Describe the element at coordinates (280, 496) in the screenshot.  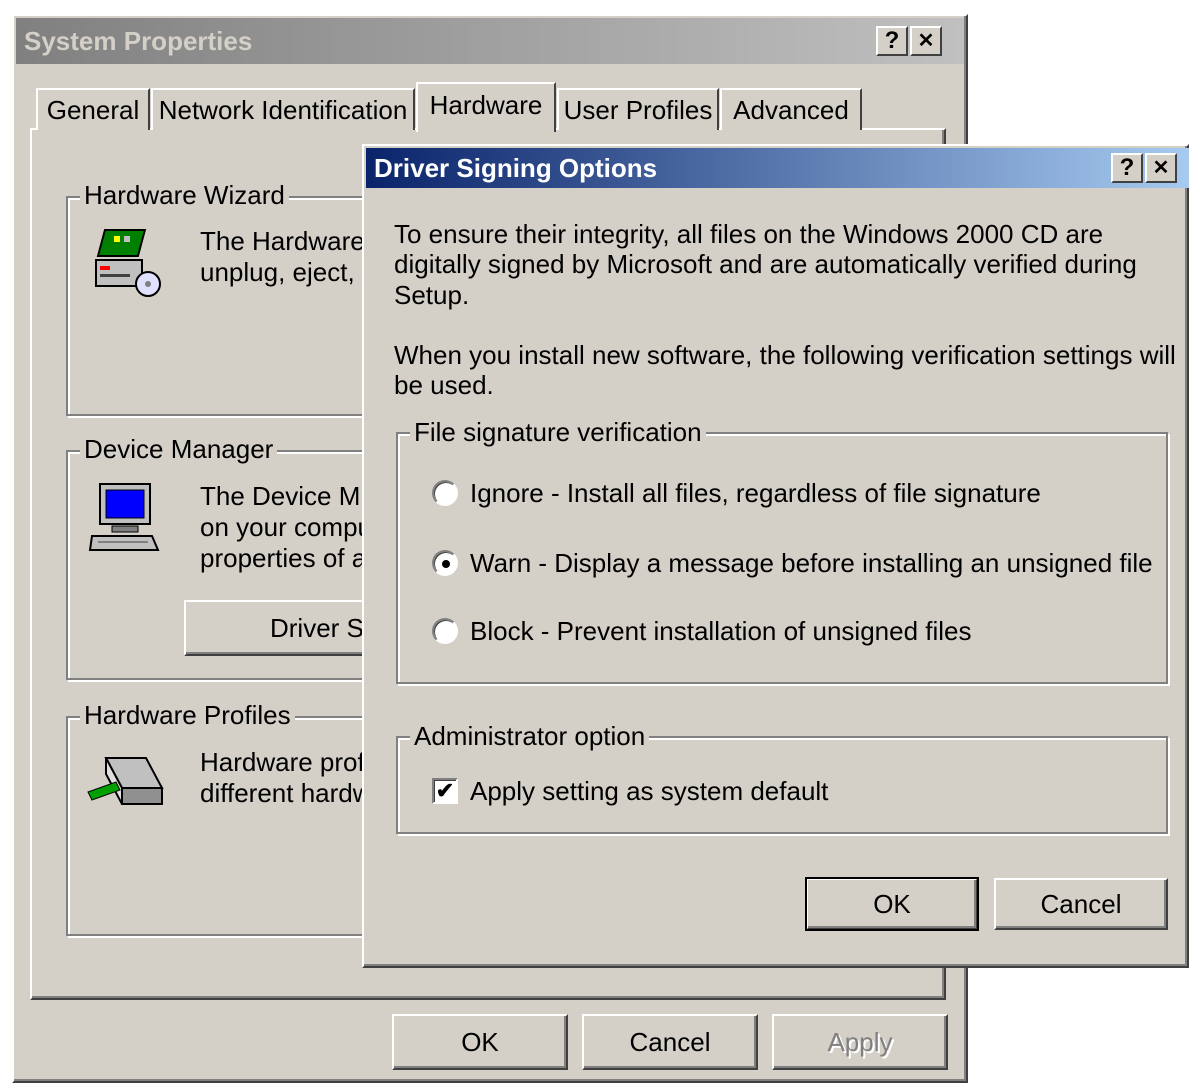
I see `device-manager-line1: The Device M` at that location.